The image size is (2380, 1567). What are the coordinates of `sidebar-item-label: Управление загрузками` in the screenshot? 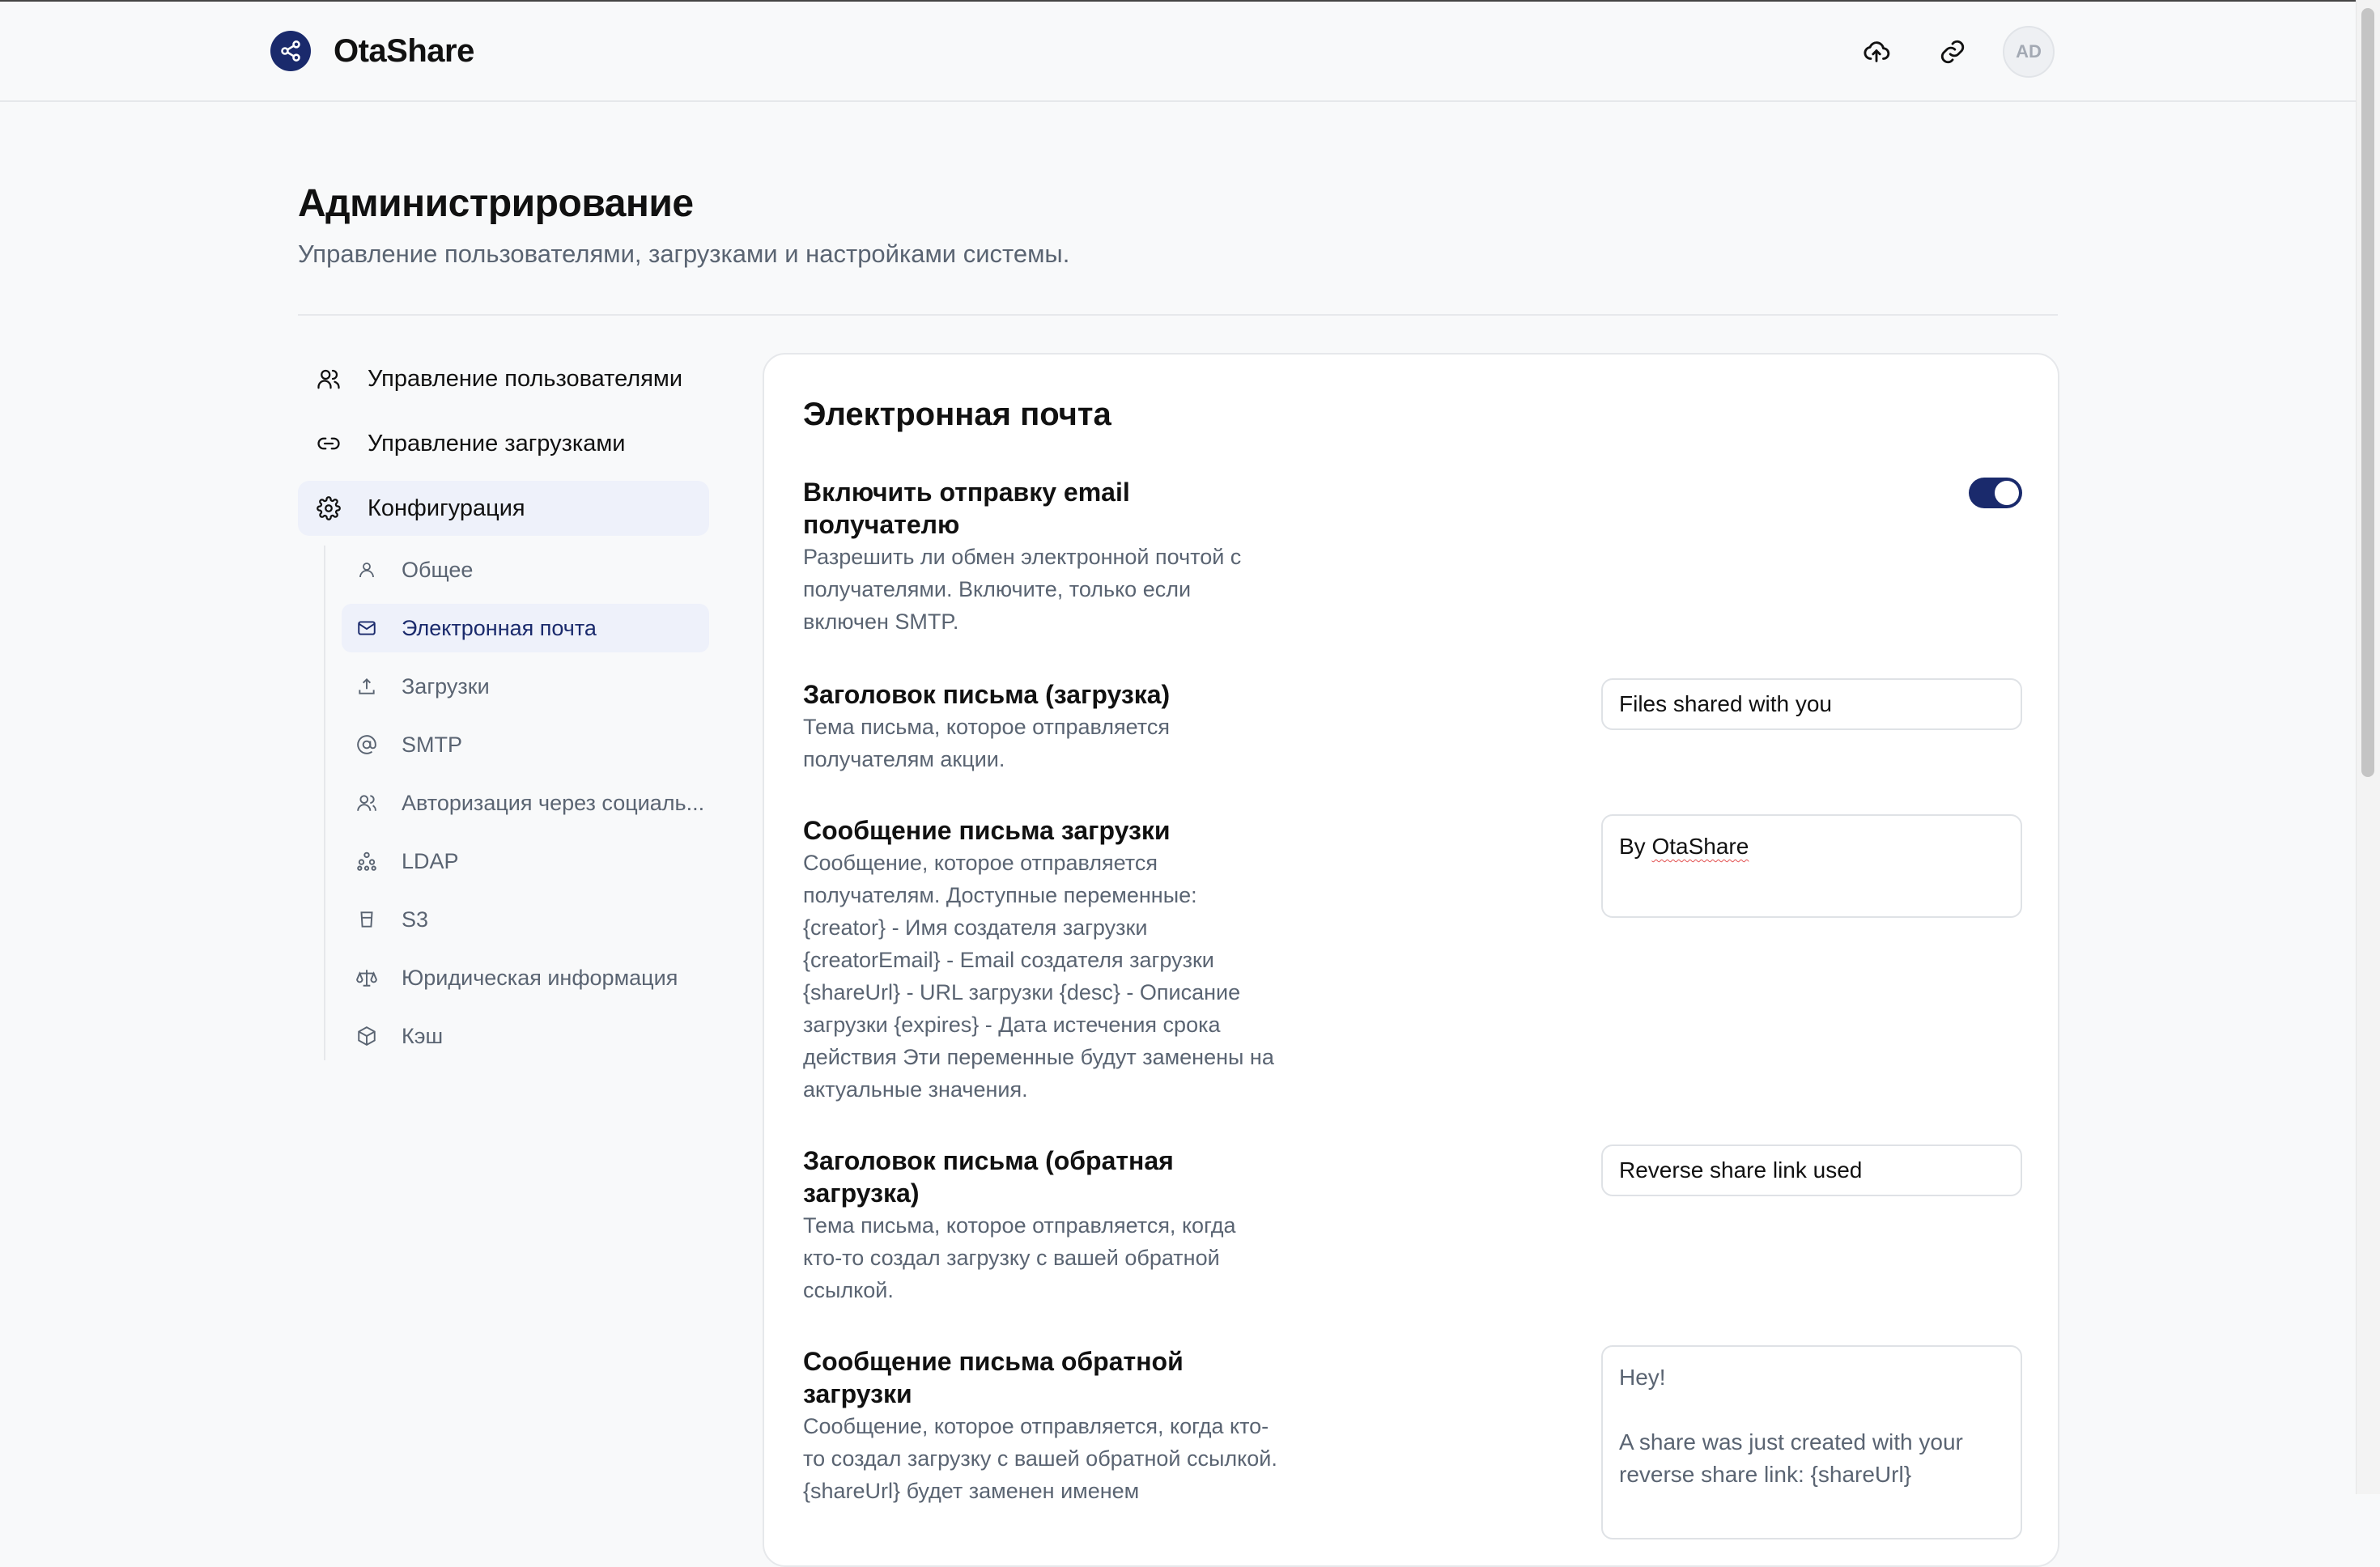 It's located at (497, 443).